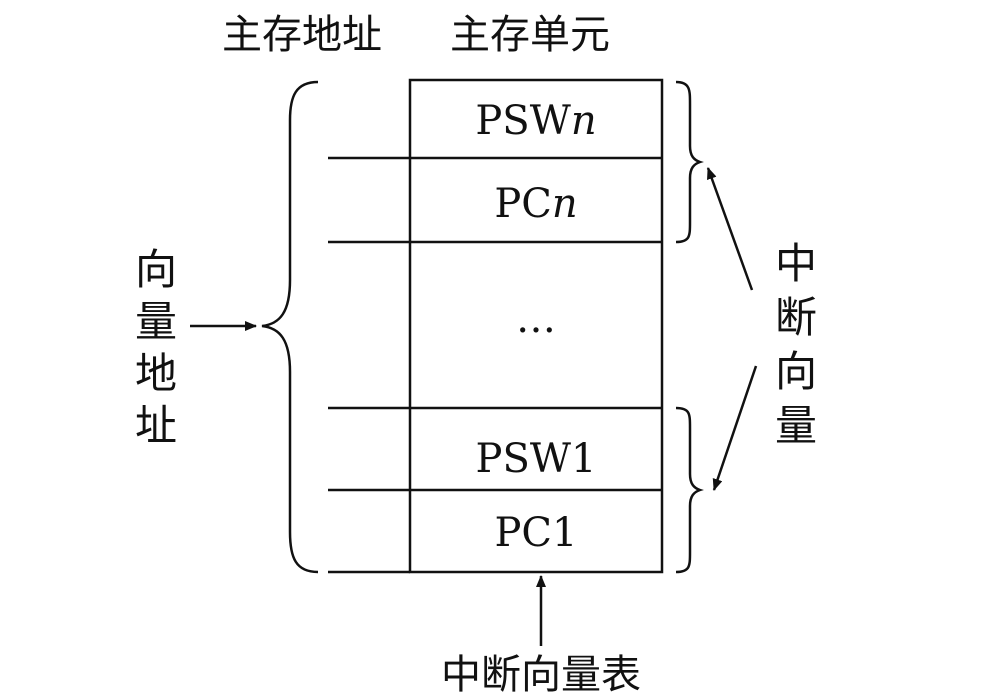  Describe the element at coordinates (302, 35) in the screenshot. I see `header-main-memory-address: 主存地址` at that location.